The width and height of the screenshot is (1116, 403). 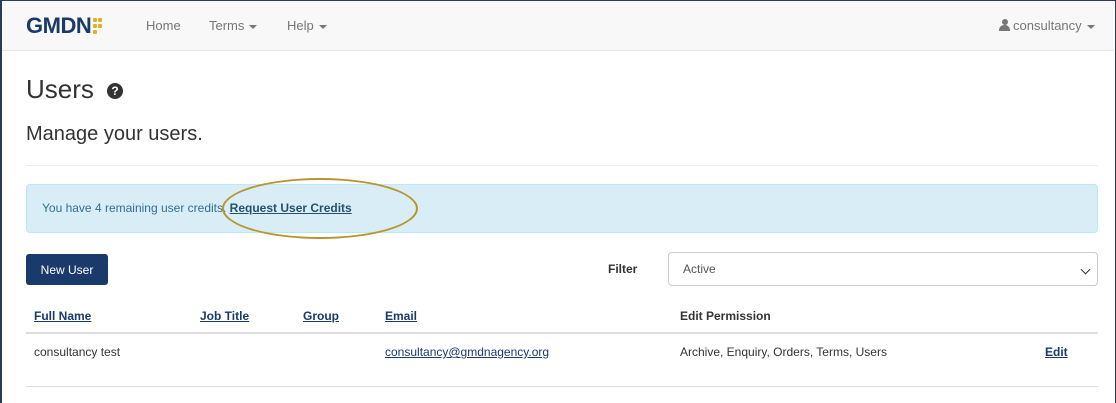 What do you see at coordinates (60, 89) in the screenshot?
I see `page-title: Users` at bounding box center [60, 89].